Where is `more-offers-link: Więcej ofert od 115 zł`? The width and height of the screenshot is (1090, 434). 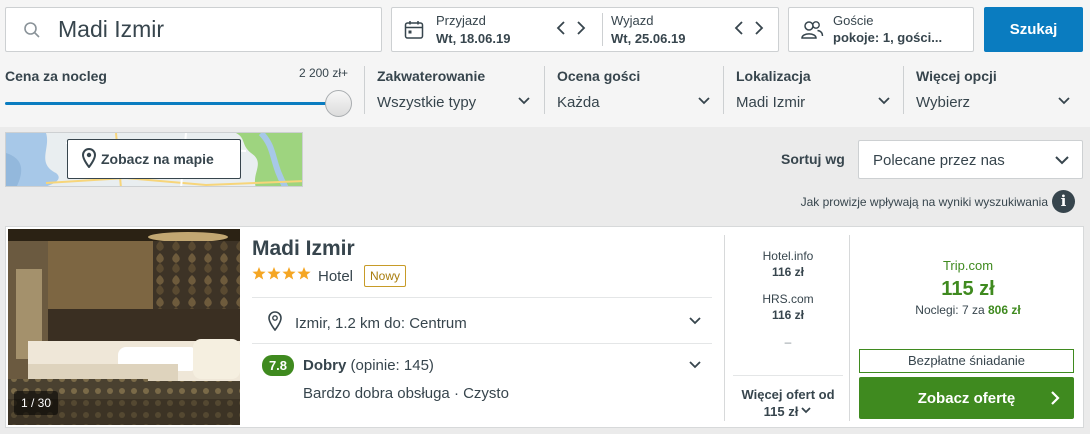
more-offers-link: Więcej ofert od 115 zł is located at coordinates (788, 403).